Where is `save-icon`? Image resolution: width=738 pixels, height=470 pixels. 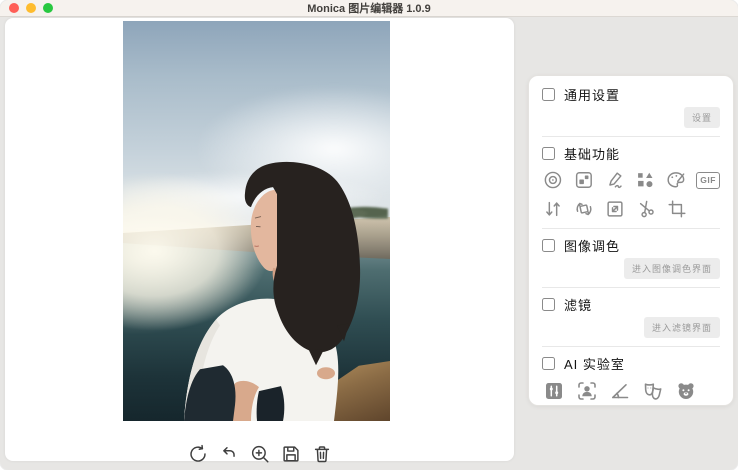
save-icon is located at coordinates (291, 454).